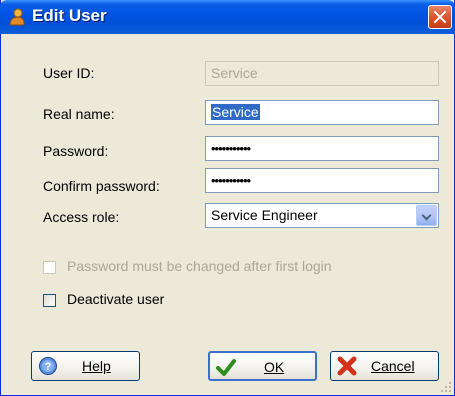  I want to click on real-name-value: Service, so click(235, 112).